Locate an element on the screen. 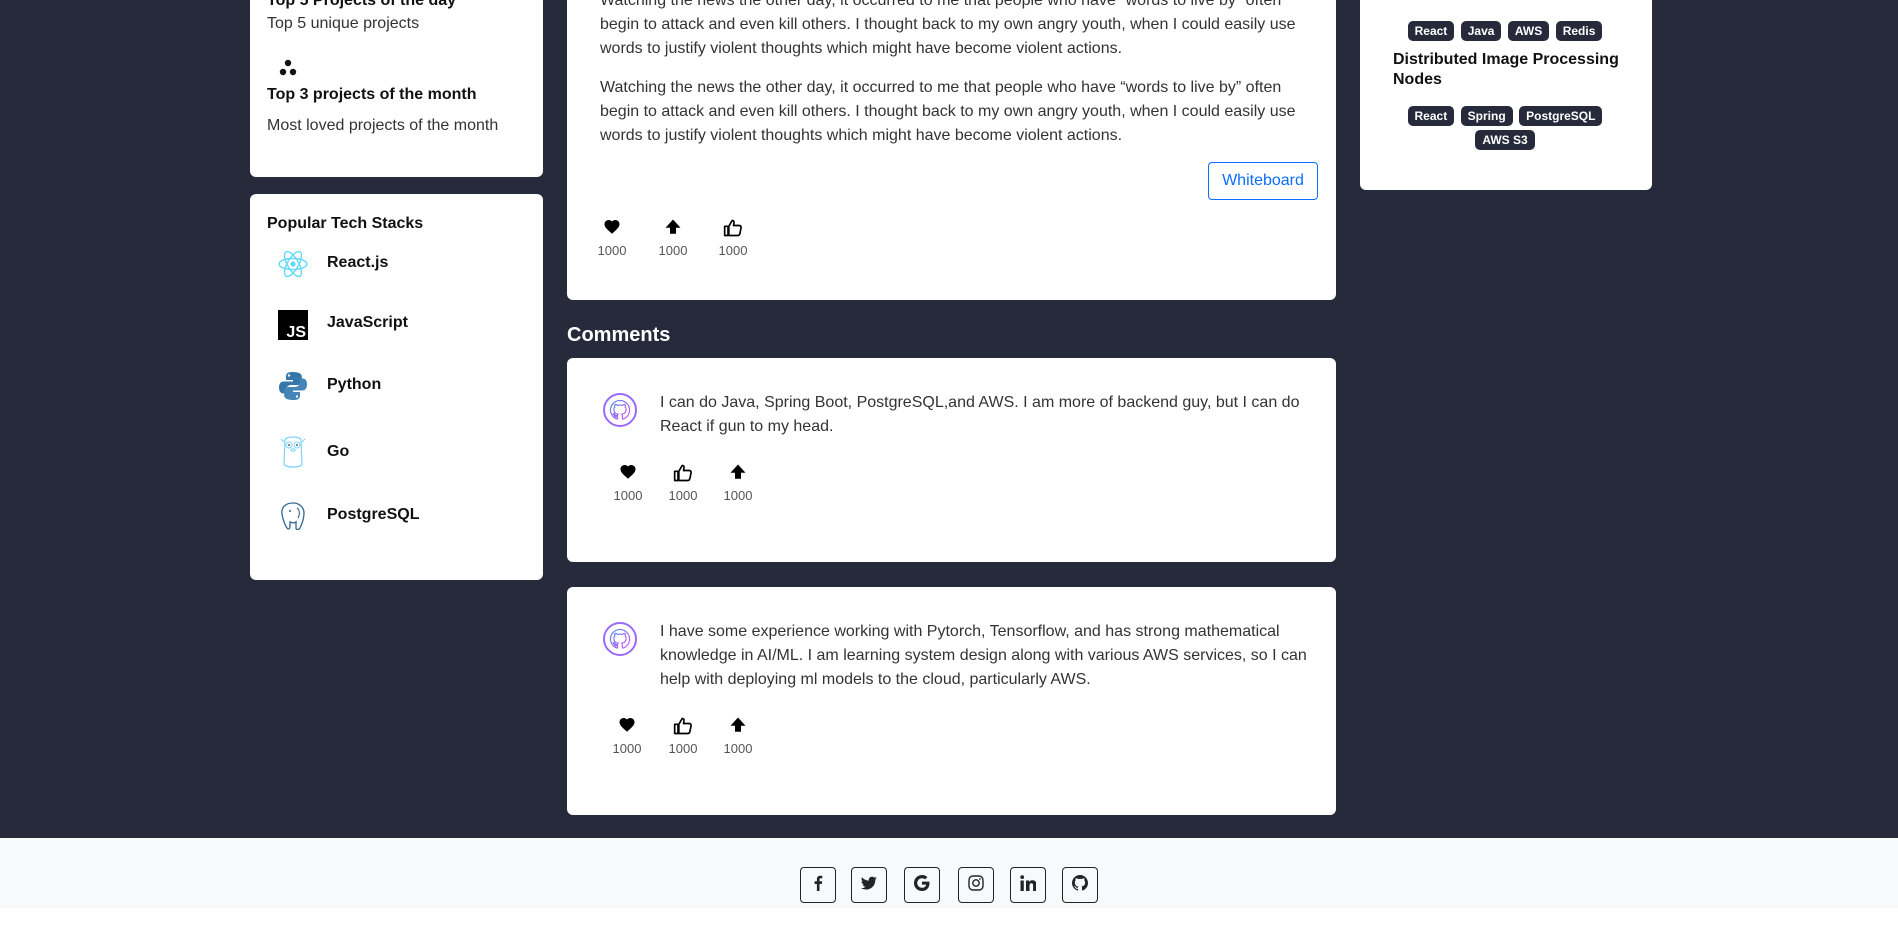 The image size is (1898, 928). tech-item-javascript: JavaScript is located at coordinates (367, 323).